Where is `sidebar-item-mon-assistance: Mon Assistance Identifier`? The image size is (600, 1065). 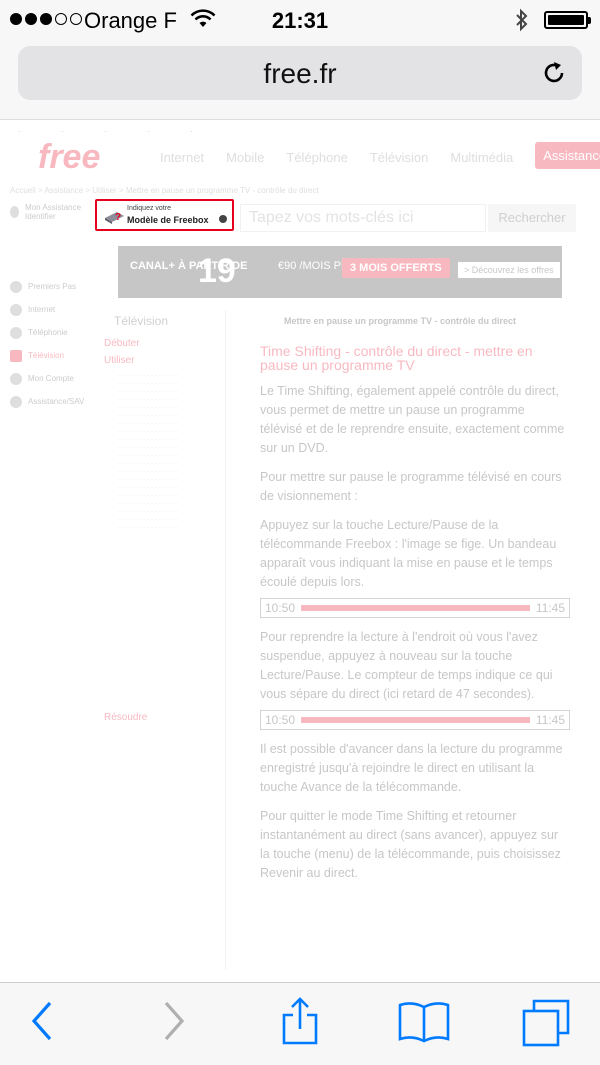 sidebar-item-mon-assistance: Mon Assistance Identifier is located at coordinates (51, 211).